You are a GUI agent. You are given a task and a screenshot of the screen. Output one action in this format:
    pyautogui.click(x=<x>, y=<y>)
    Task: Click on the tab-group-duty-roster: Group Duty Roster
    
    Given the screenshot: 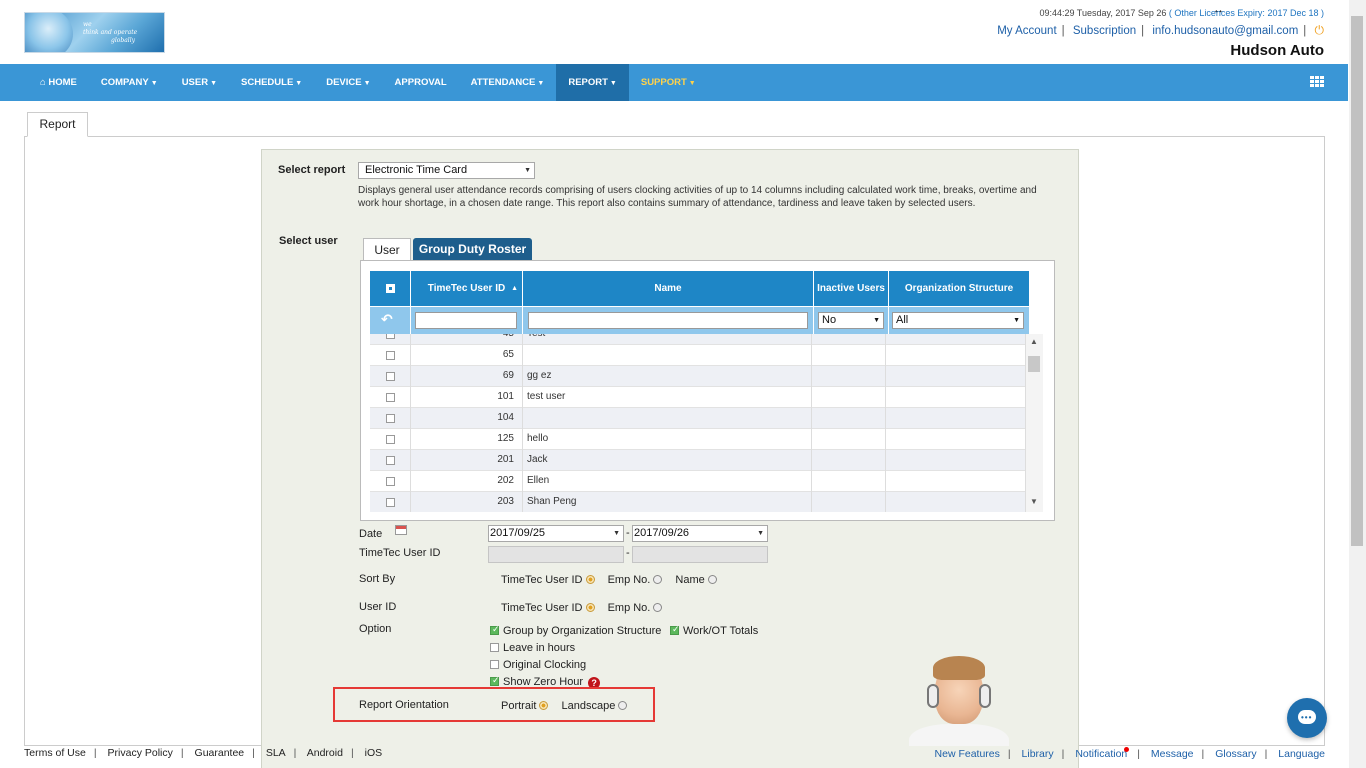 What is the action you would take?
    pyautogui.click(x=472, y=249)
    